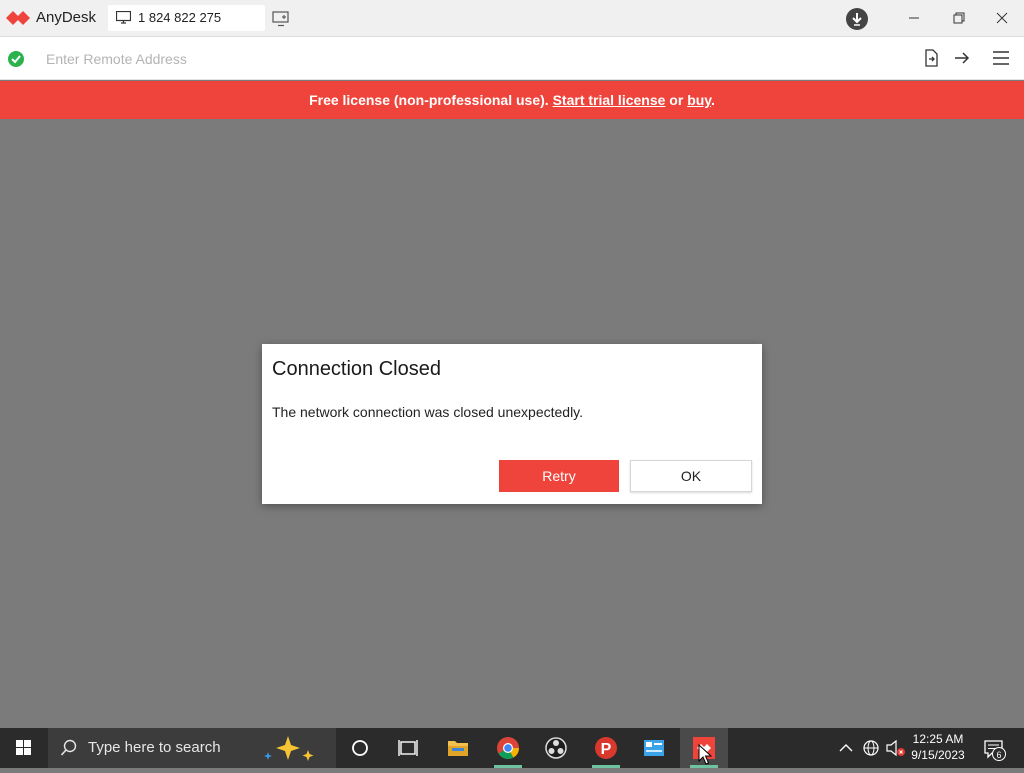 The image size is (1024, 773). Describe the element at coordinates (180, 17) in the screenshot. I see `tab-label: 1 824 822 275` at that location.